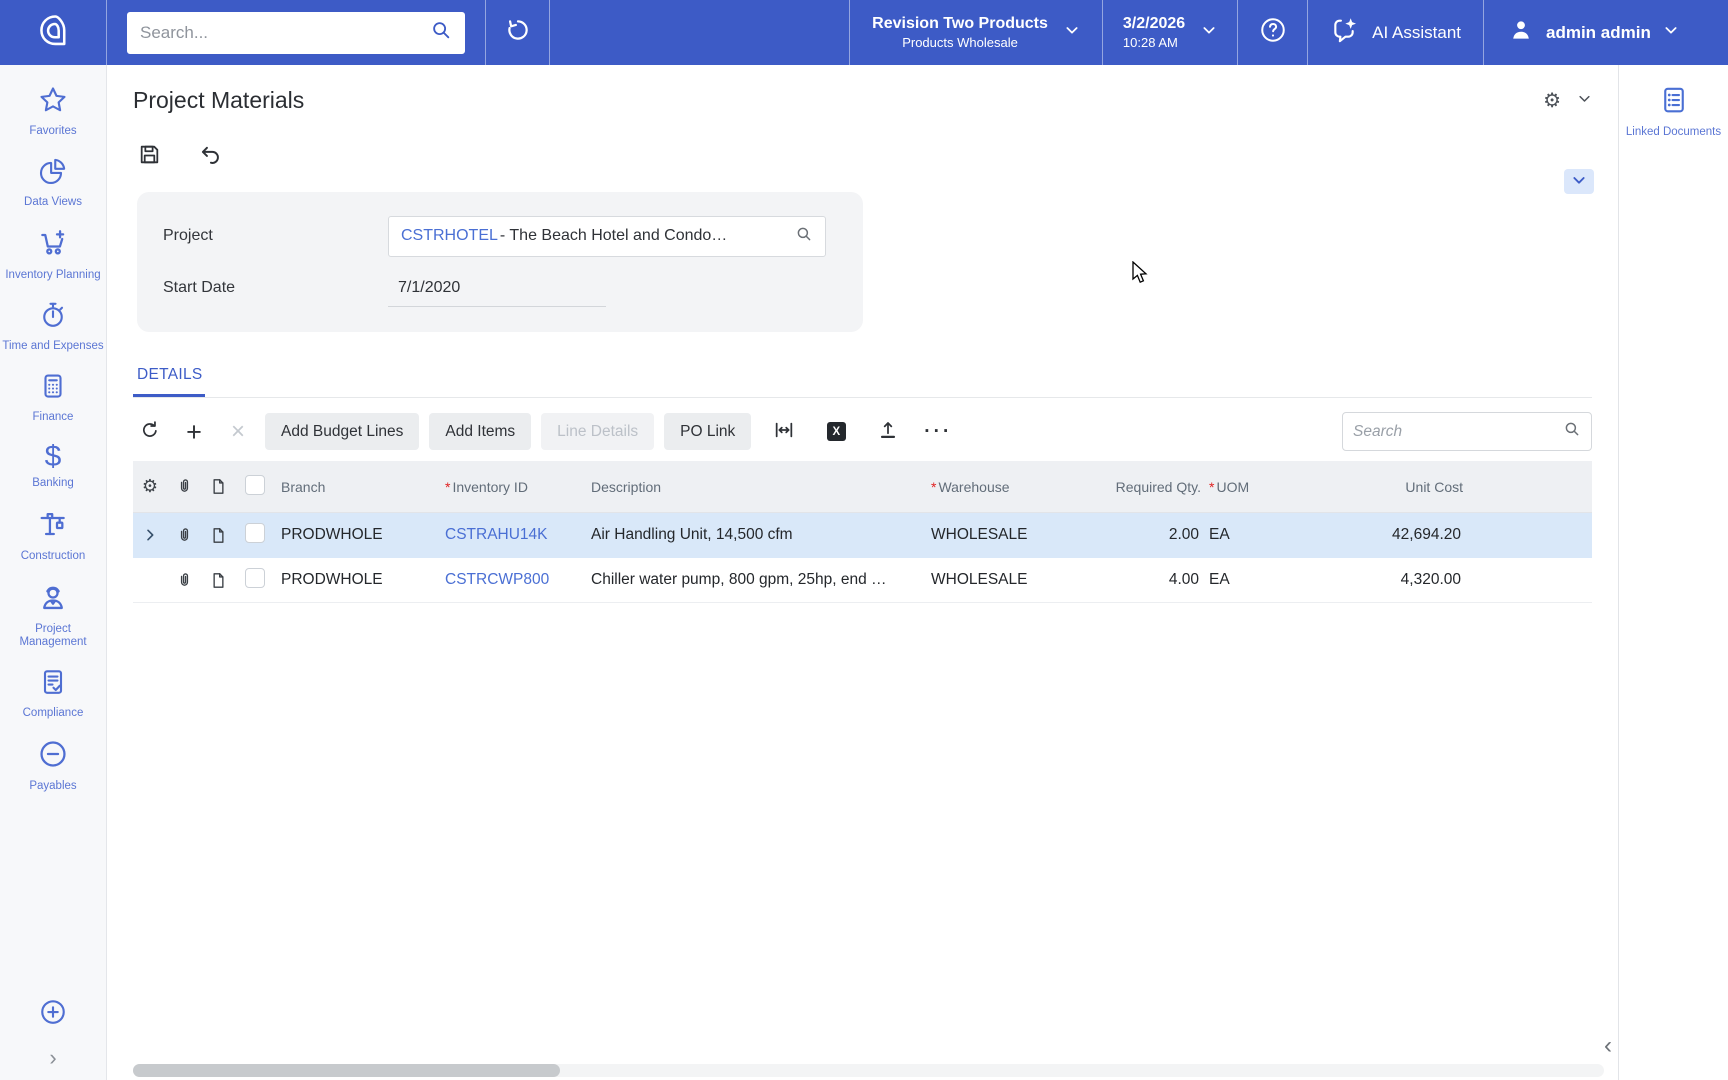  Describe the element at coordinates (52, 1058) in the screenshot. I see `sidebar-expand-icon: ›` at that location.